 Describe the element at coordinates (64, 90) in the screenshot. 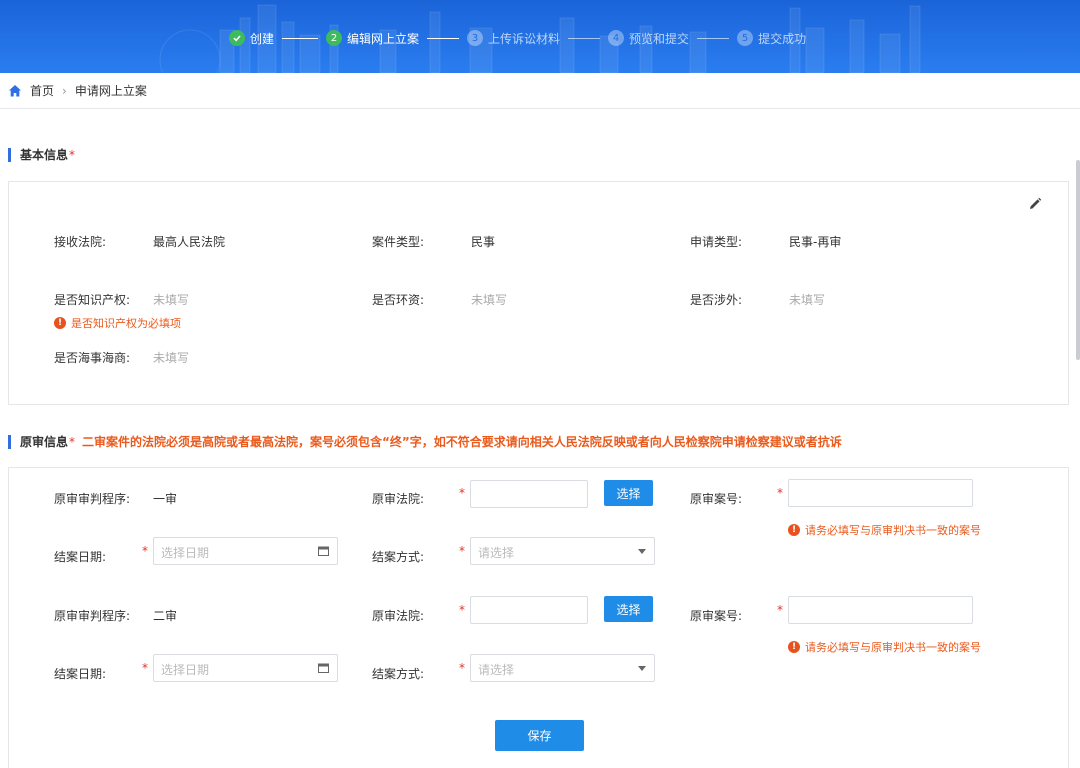

I see `chevron-right-icon: ›` at that location.